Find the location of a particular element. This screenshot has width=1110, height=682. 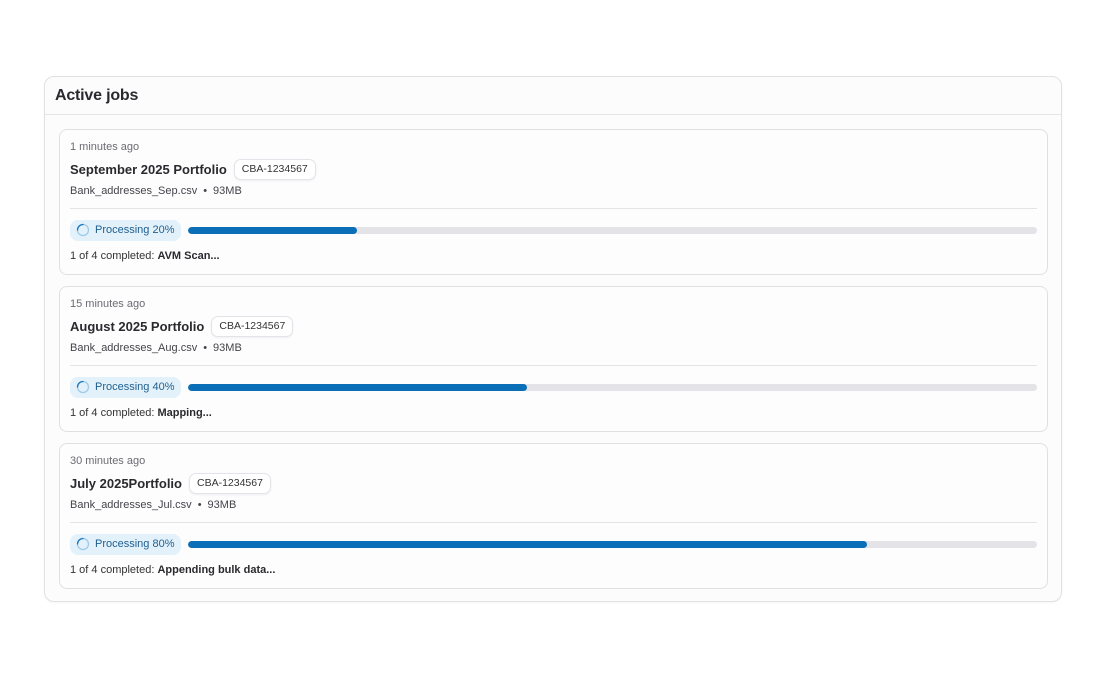

job-time: 15 minutes ago is located at coordinates (108, 304).